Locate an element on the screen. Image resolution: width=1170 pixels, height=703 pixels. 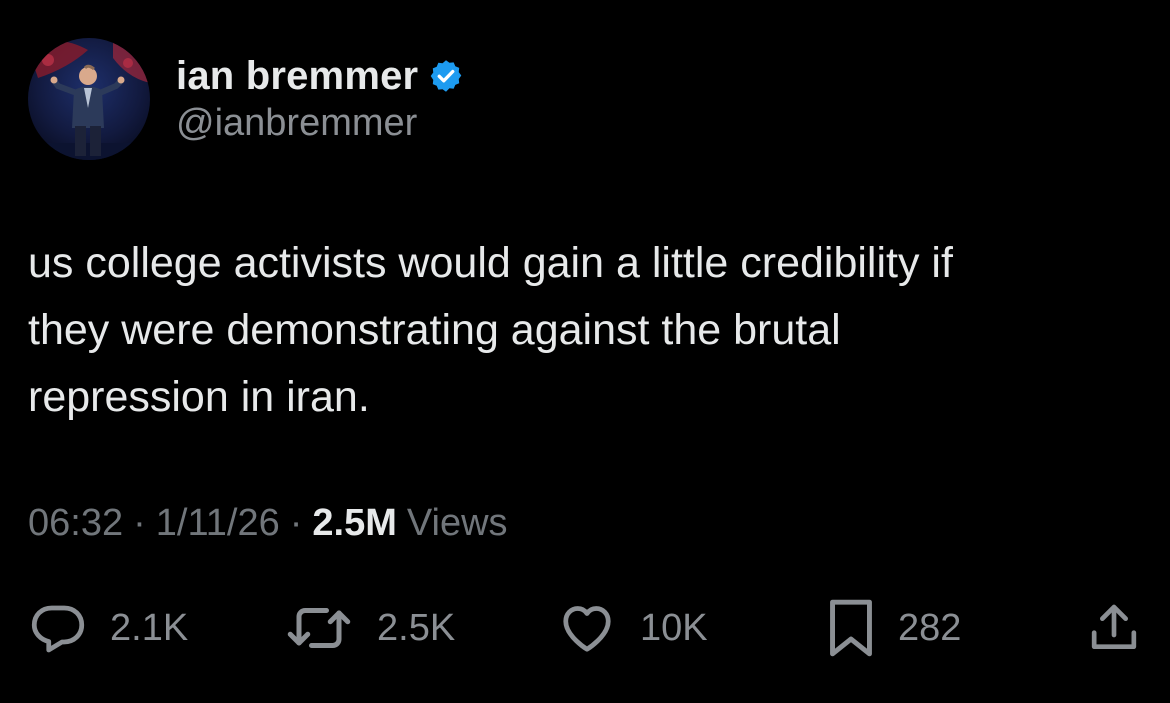
views-label: Views is located at coordinates (457, 523).